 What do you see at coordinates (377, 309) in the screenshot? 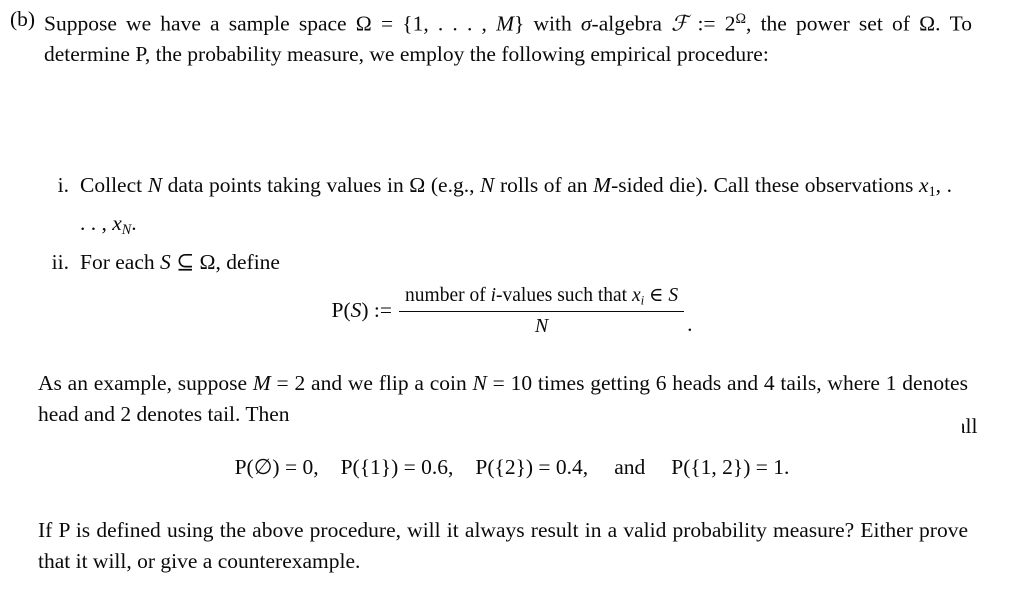
I see `equation-define-operator: ) :=` at bounding box center [377, 309].